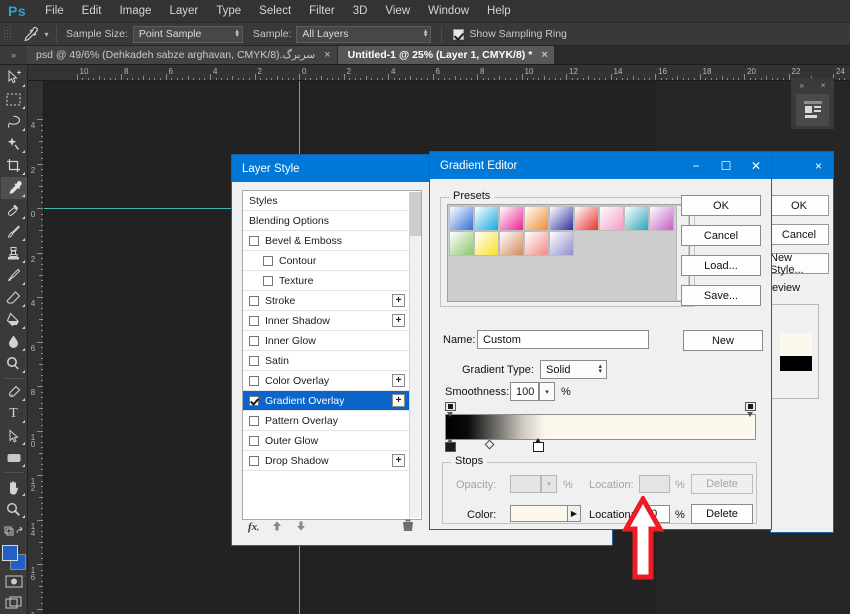 The height and width of the screenshot is (614, 850). What do you see at coordinates (721, 235) in the screenshot?
I see `gradient-cancel-button: Cancel` at bounding box center [721, 235].